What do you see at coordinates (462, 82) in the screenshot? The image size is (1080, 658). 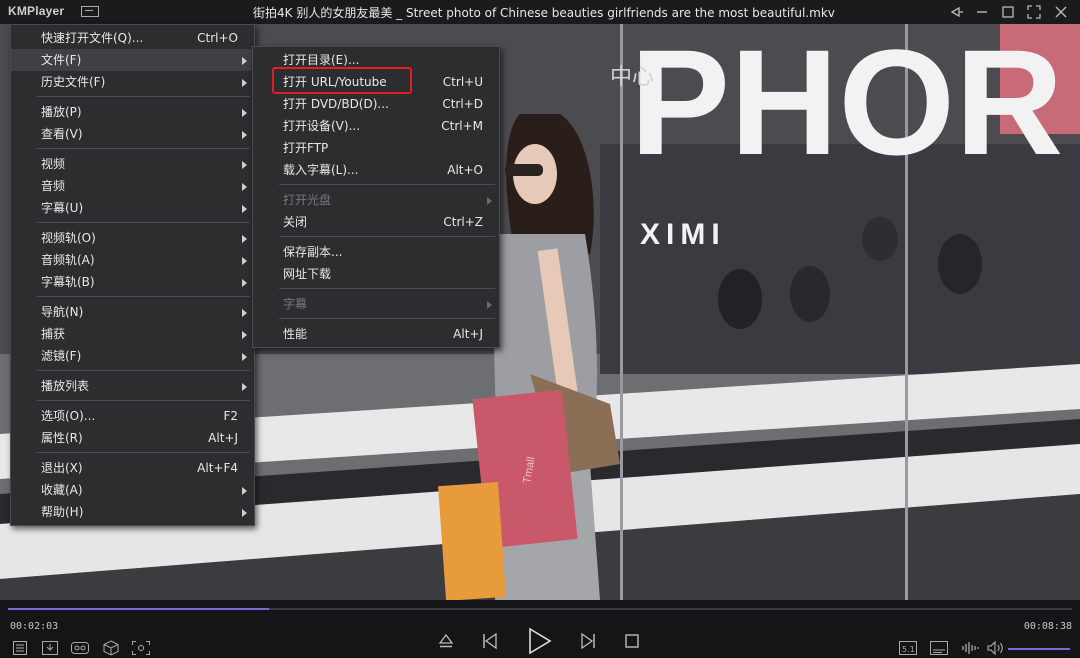 I see `menu-item-shortcut: Ctrl+U` at bounding box center [462, 82].